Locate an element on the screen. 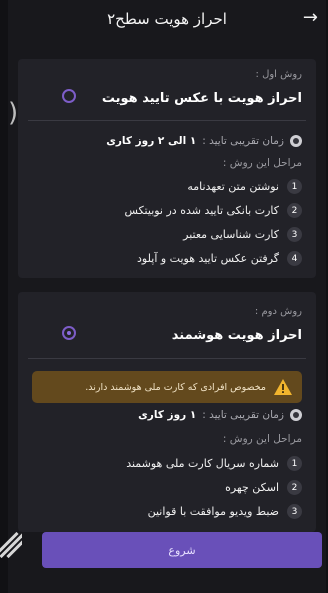 This screenshot has width=328, height=593. approval-time: زمان تقریبی تایید : ۱ روز کاری is located at coordinates (220, 415).